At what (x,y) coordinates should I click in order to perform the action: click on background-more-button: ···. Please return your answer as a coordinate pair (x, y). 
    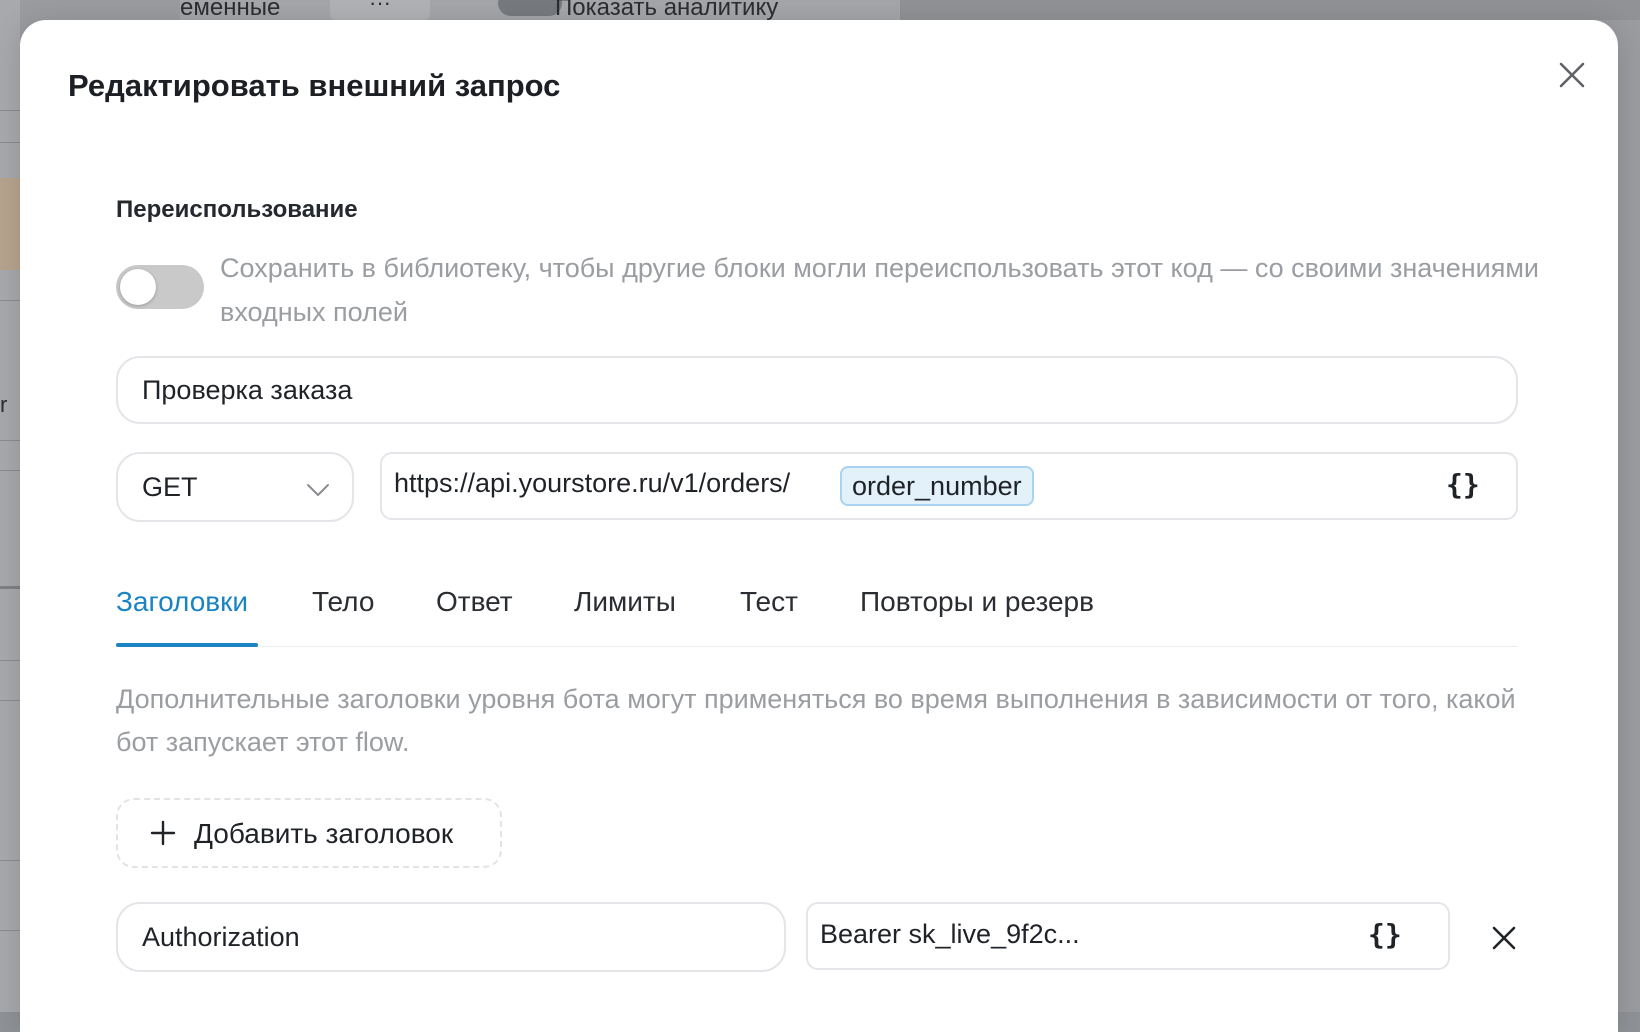
    Looking at the image, I should click on (380, 10).